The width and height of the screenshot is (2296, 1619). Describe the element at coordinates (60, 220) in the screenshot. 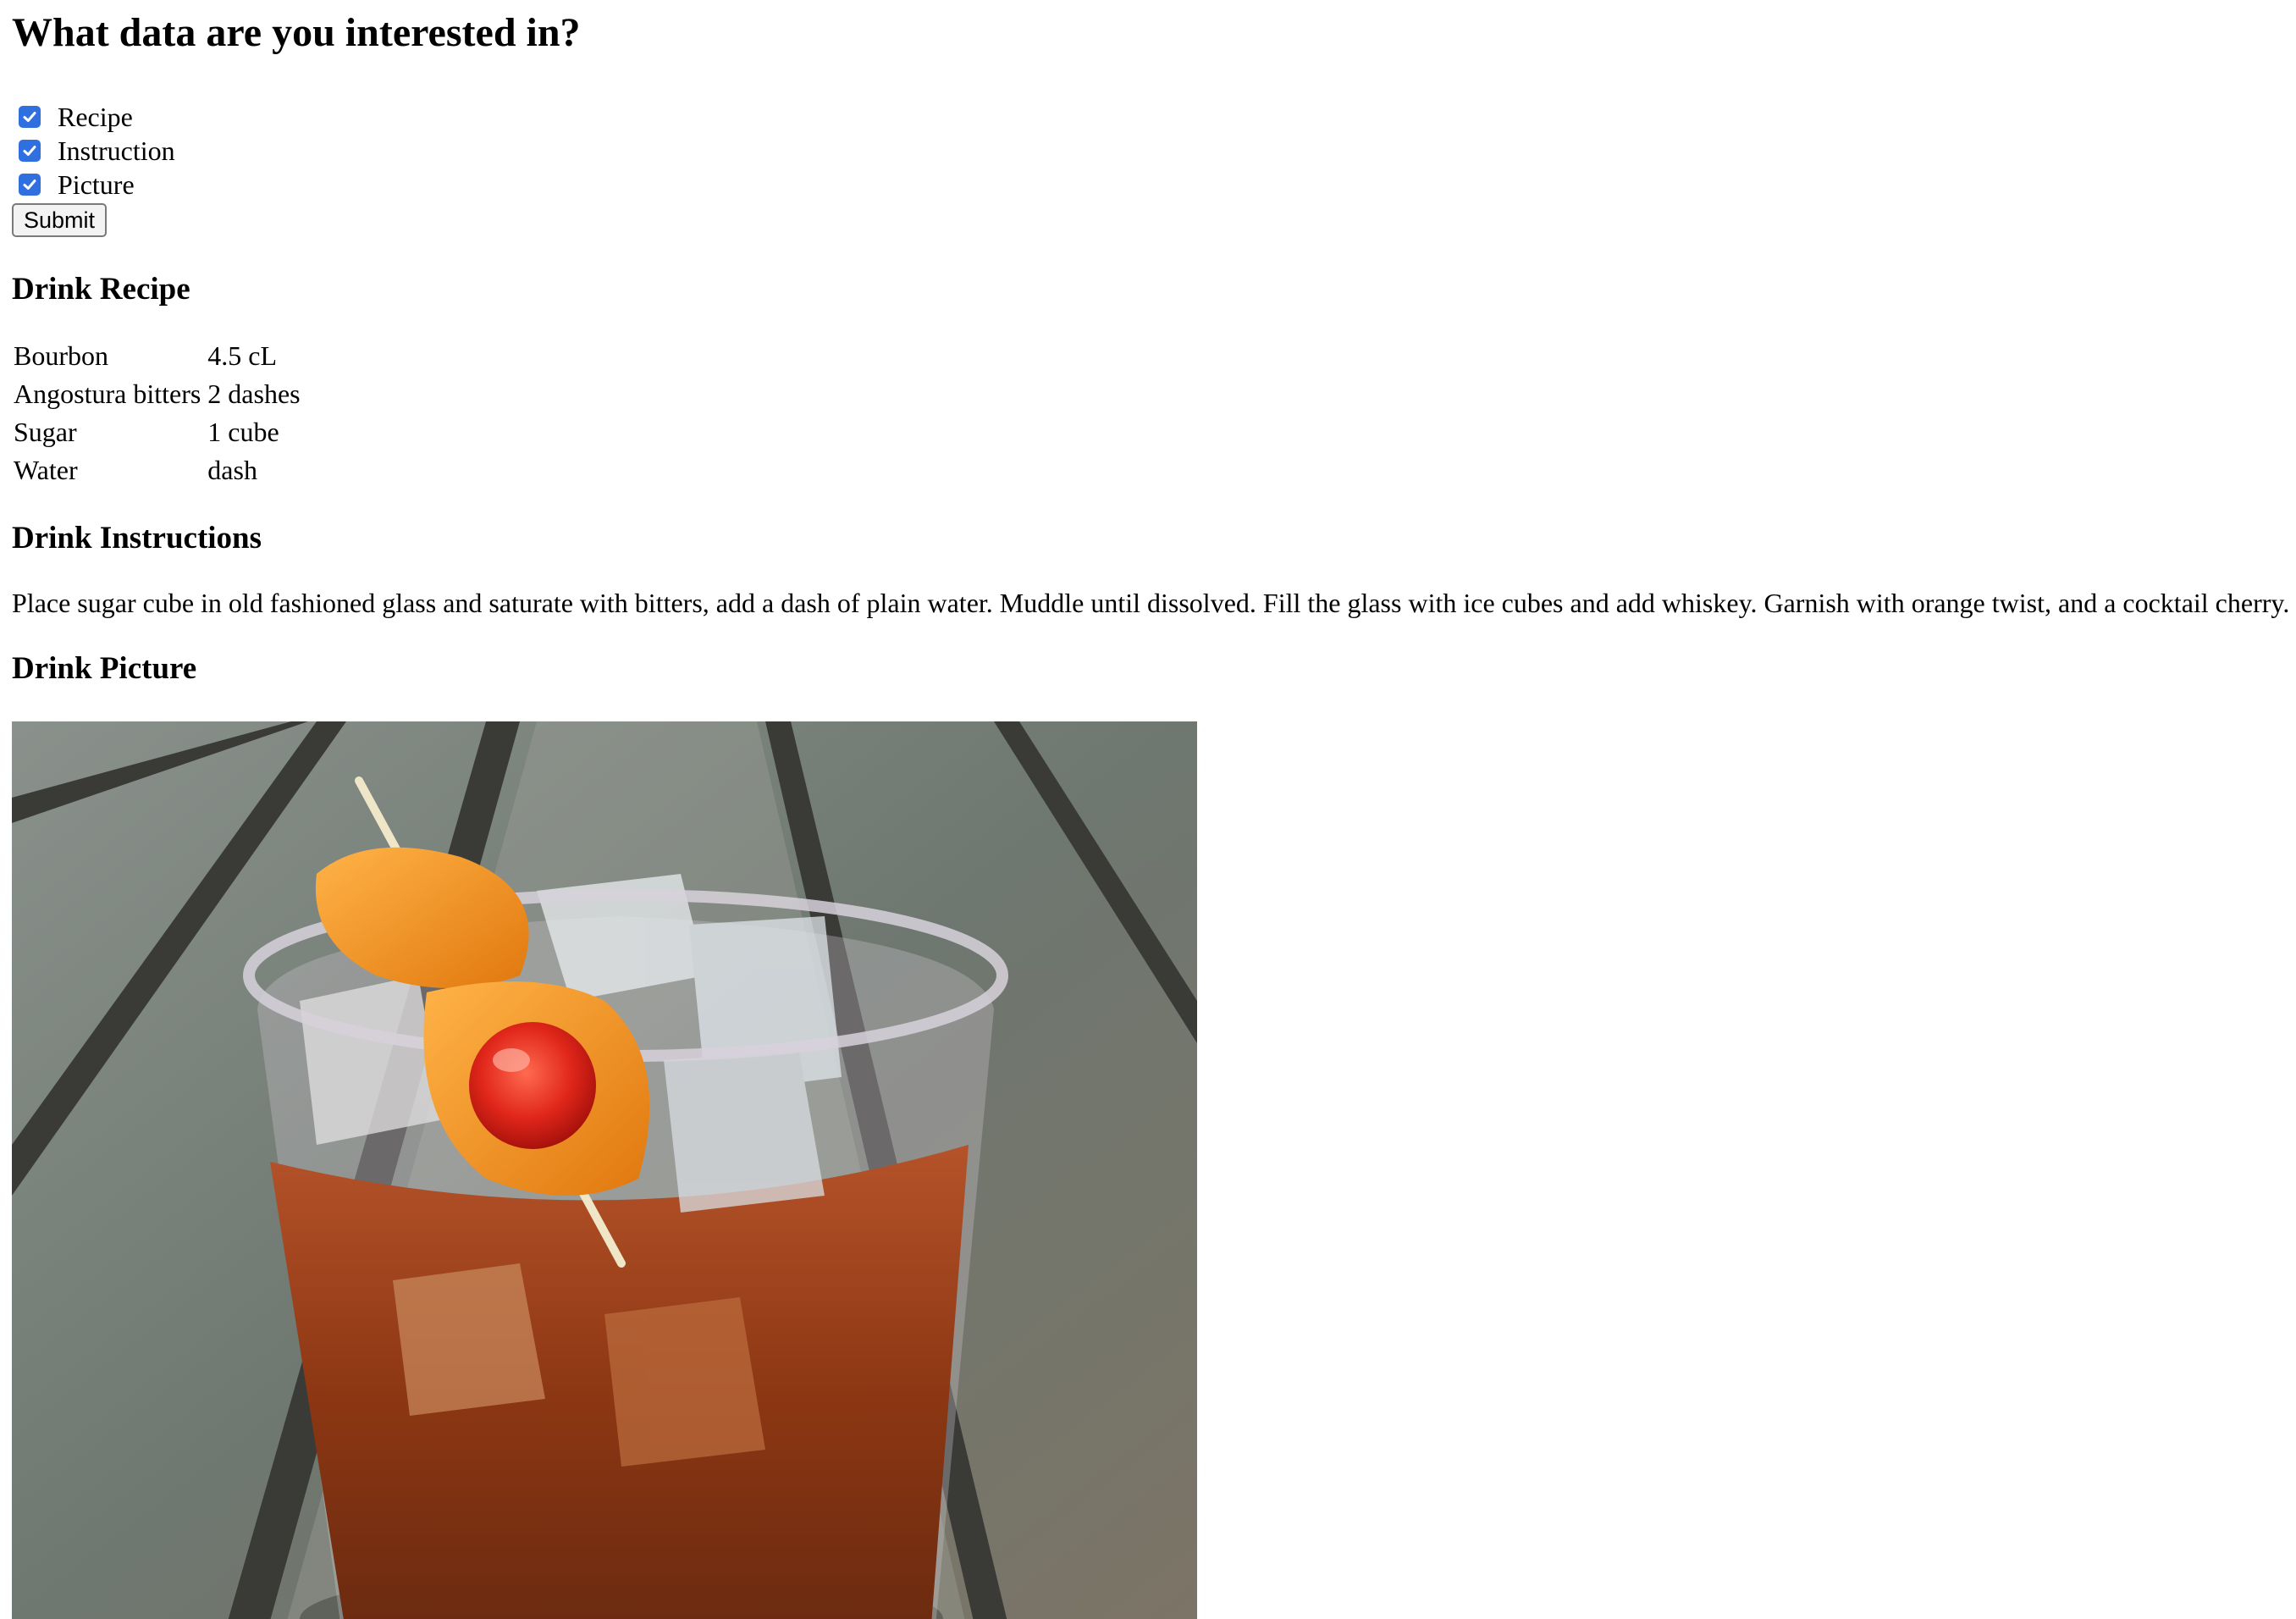

I see `submit-button: Submit` at that location.